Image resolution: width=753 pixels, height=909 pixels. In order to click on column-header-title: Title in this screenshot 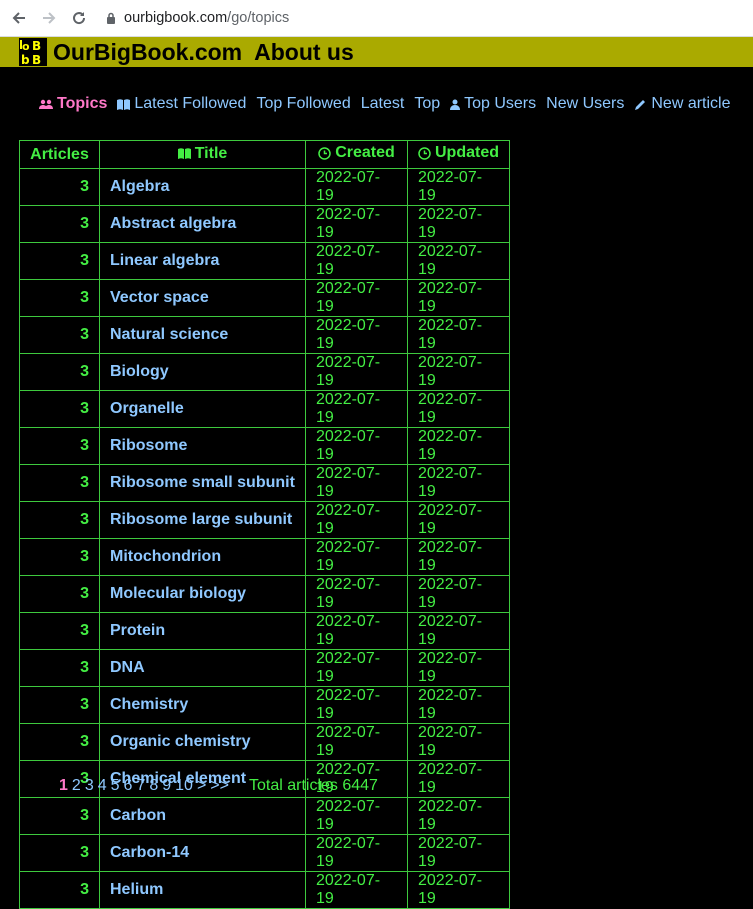, I will do `click(202, 154)`.